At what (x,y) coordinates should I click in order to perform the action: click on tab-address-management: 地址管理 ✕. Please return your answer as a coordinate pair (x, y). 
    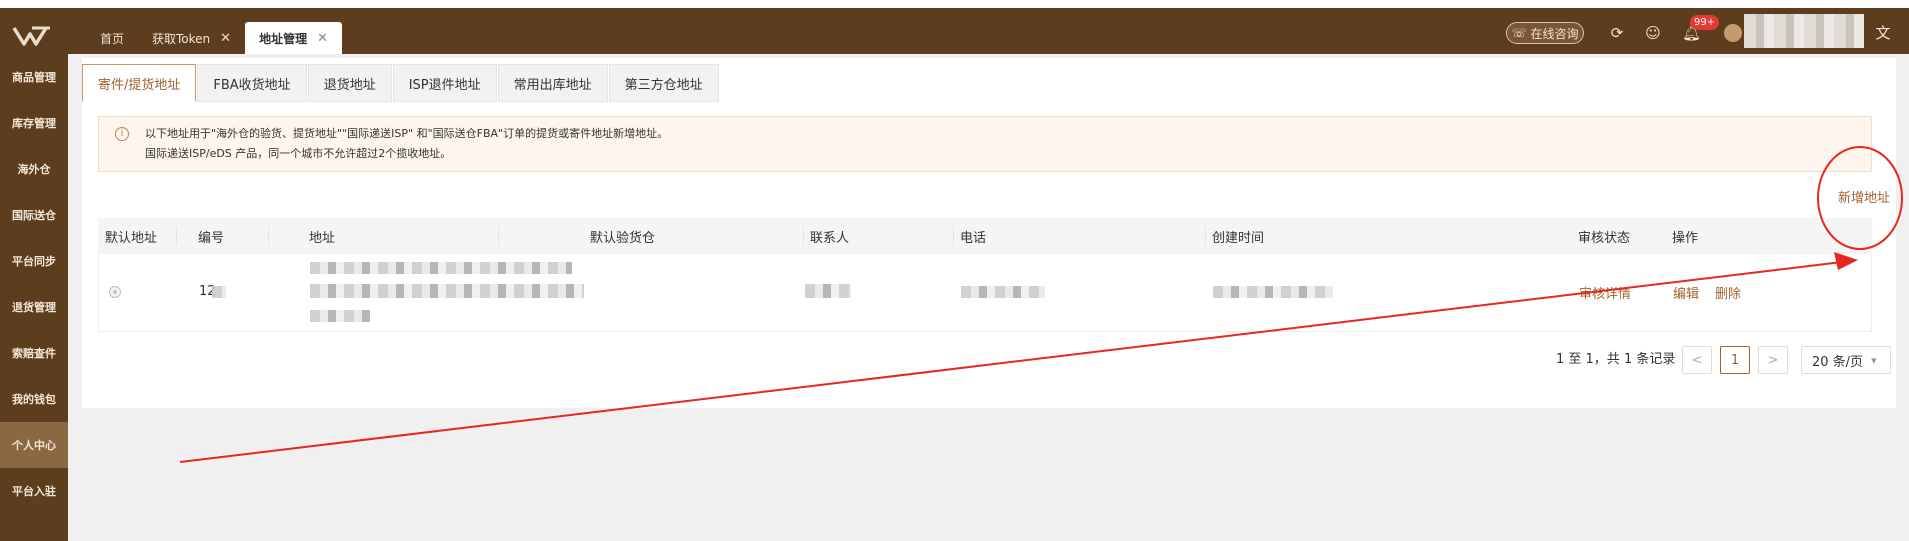
    Looking at the image, I should click on (293, 38).